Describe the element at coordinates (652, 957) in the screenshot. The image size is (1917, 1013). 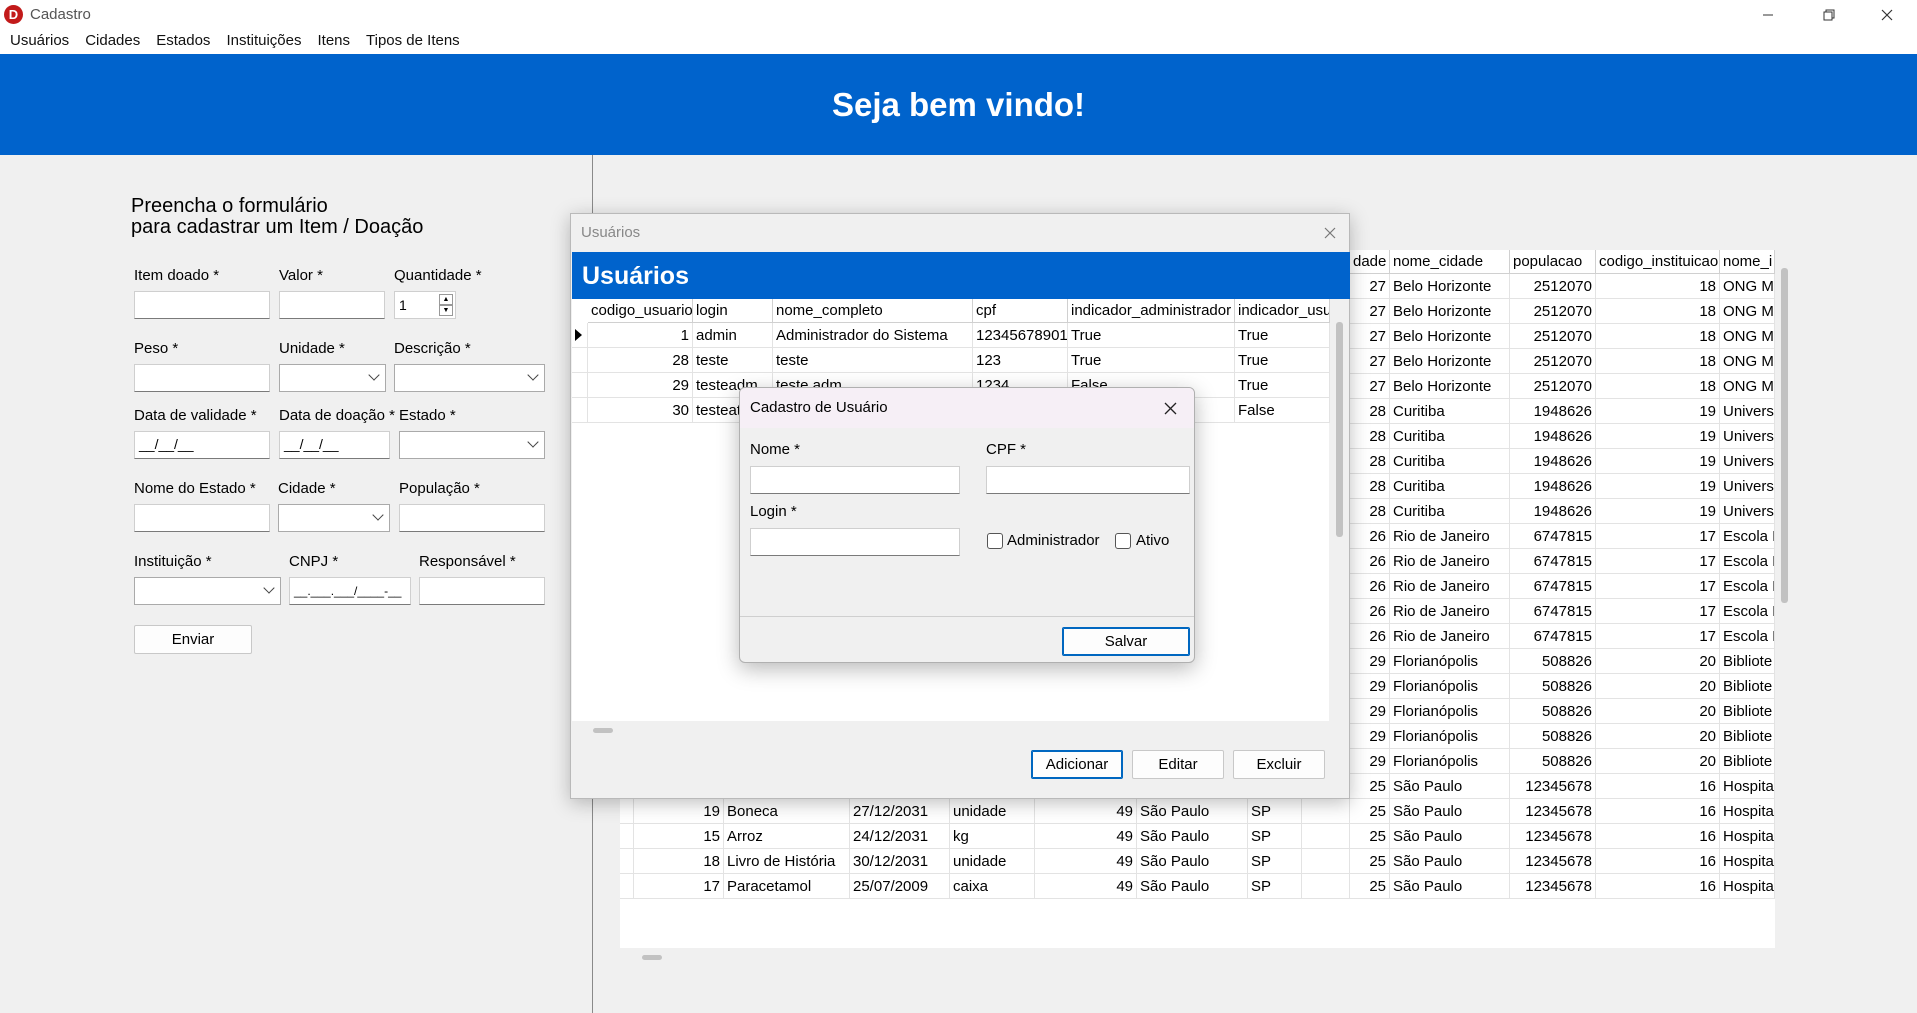
I see `items-grid-horizontal-scrollbar` at that location.